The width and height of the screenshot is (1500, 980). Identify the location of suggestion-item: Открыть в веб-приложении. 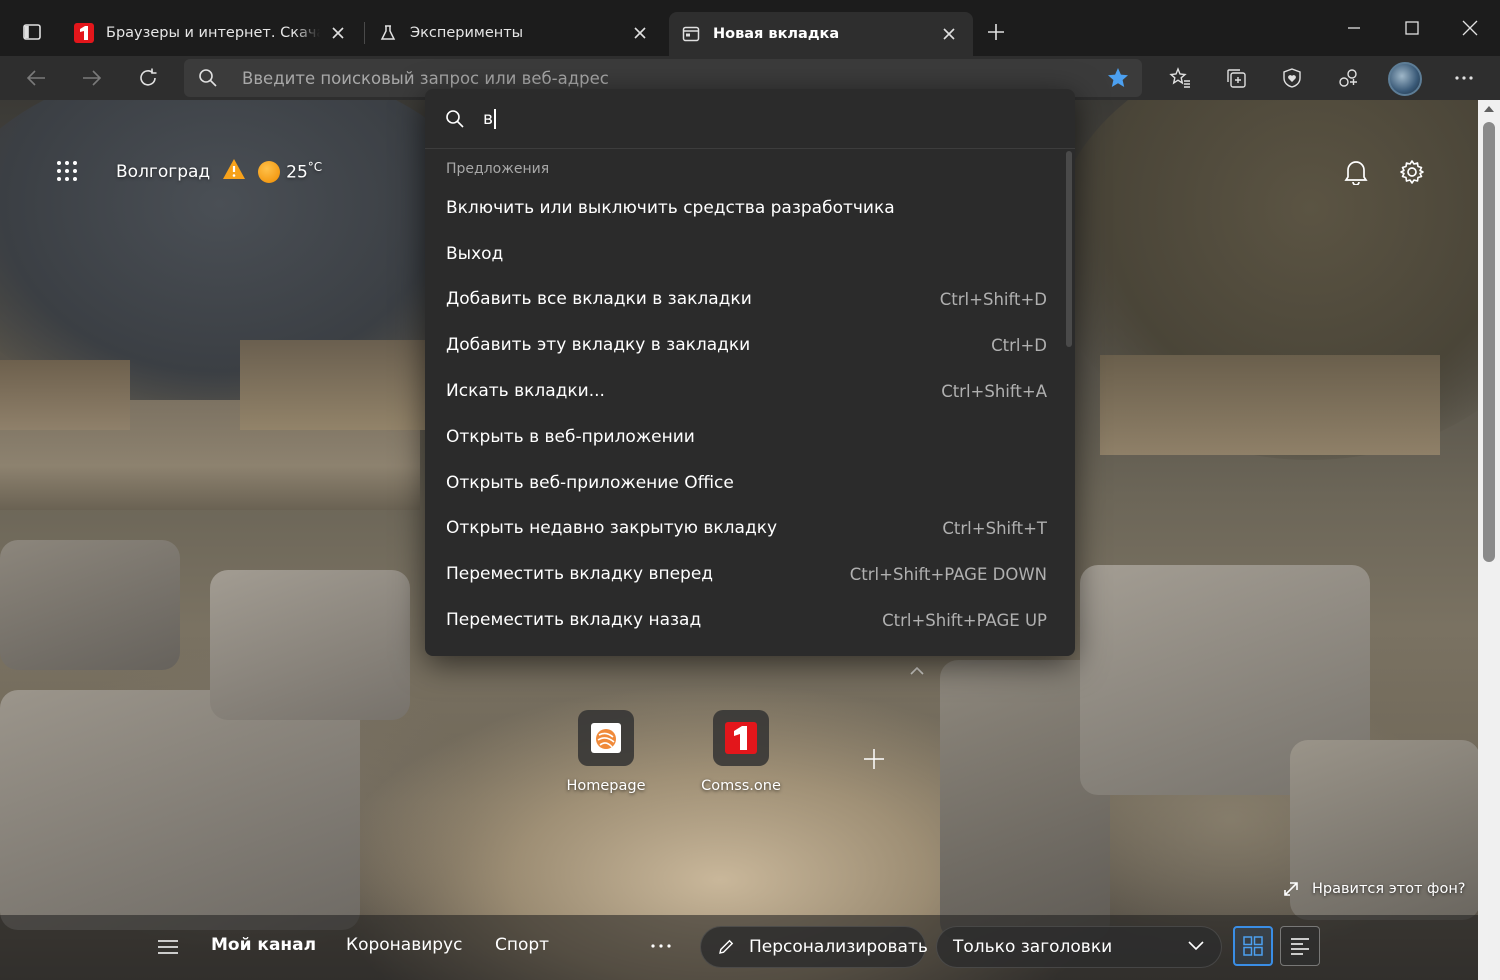
(750, 437).